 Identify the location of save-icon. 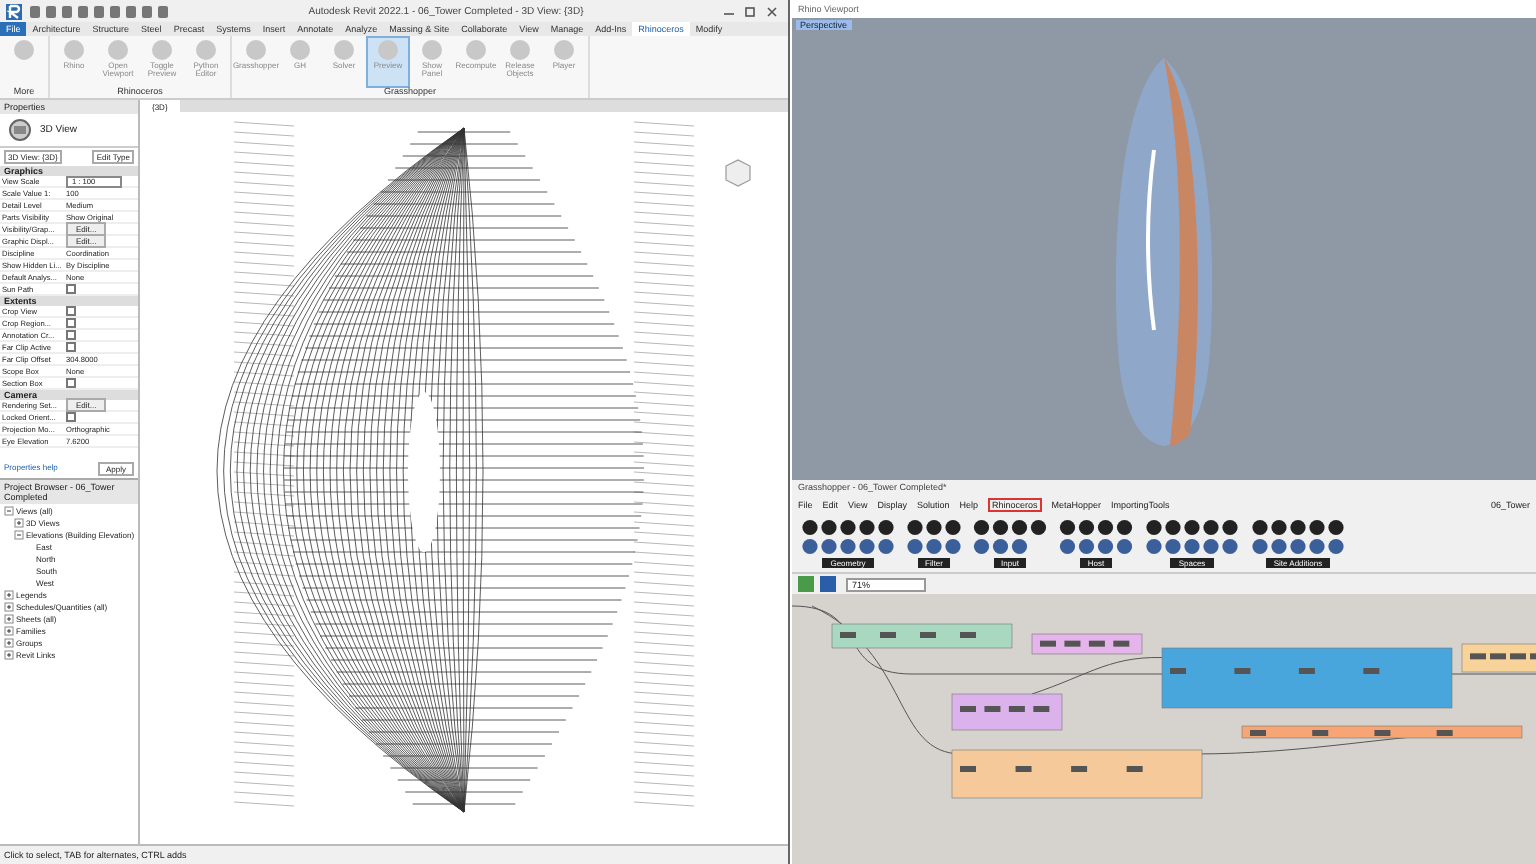
(818, 584).